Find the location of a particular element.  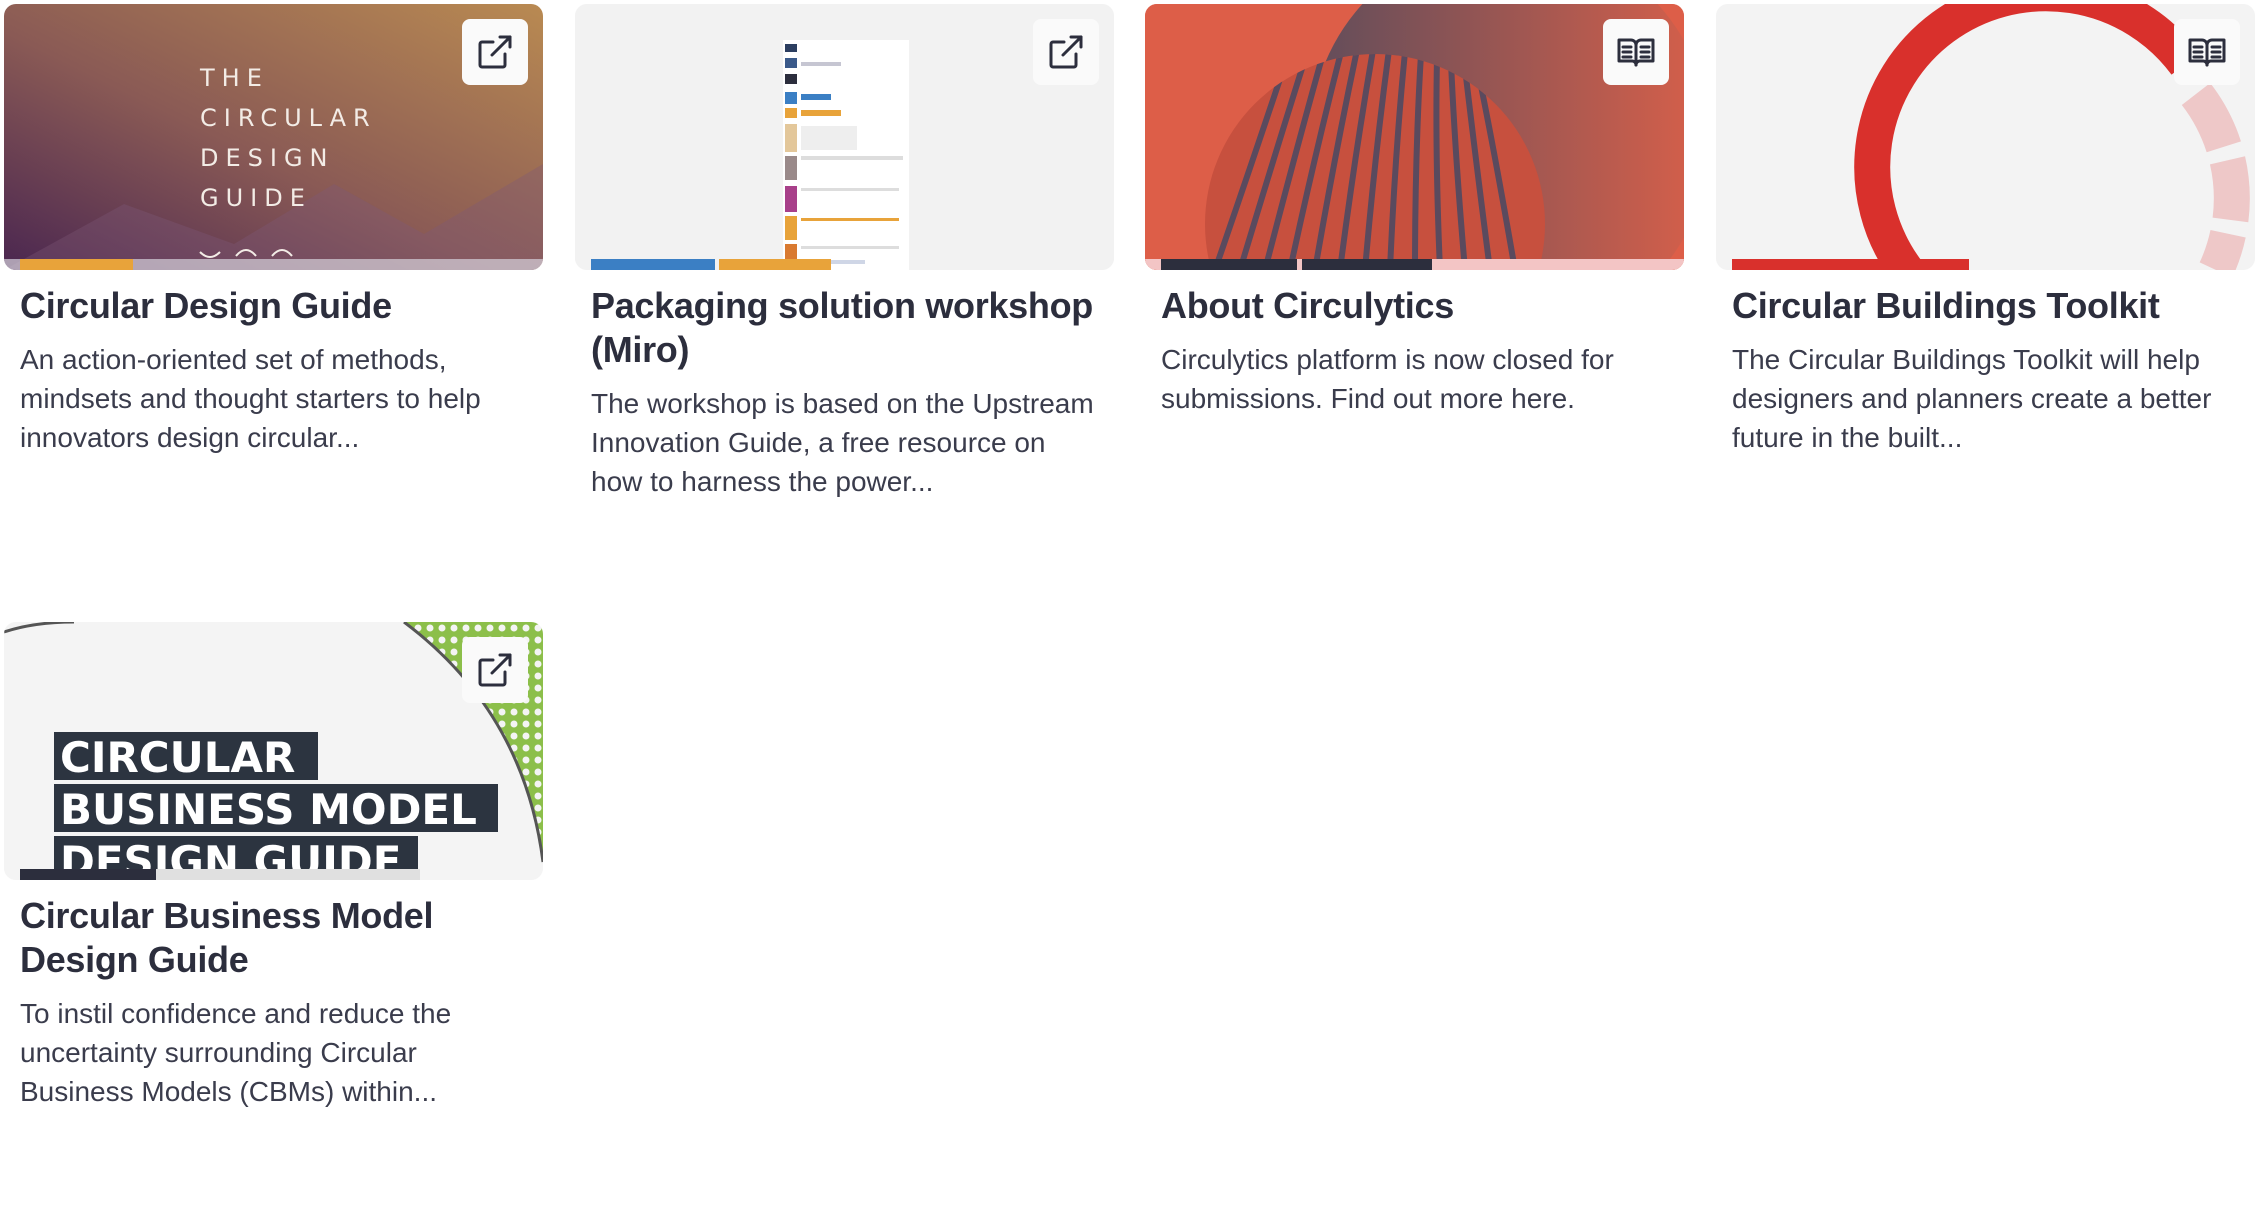

card-title: Packaging solution workshop (Miro) is located at coordinates (844, 328).